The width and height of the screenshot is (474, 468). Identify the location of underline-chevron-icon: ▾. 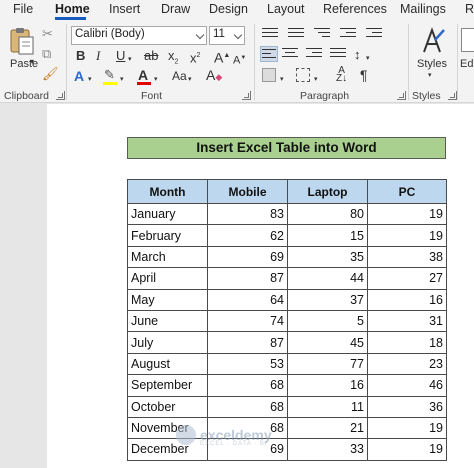
(130, 60).